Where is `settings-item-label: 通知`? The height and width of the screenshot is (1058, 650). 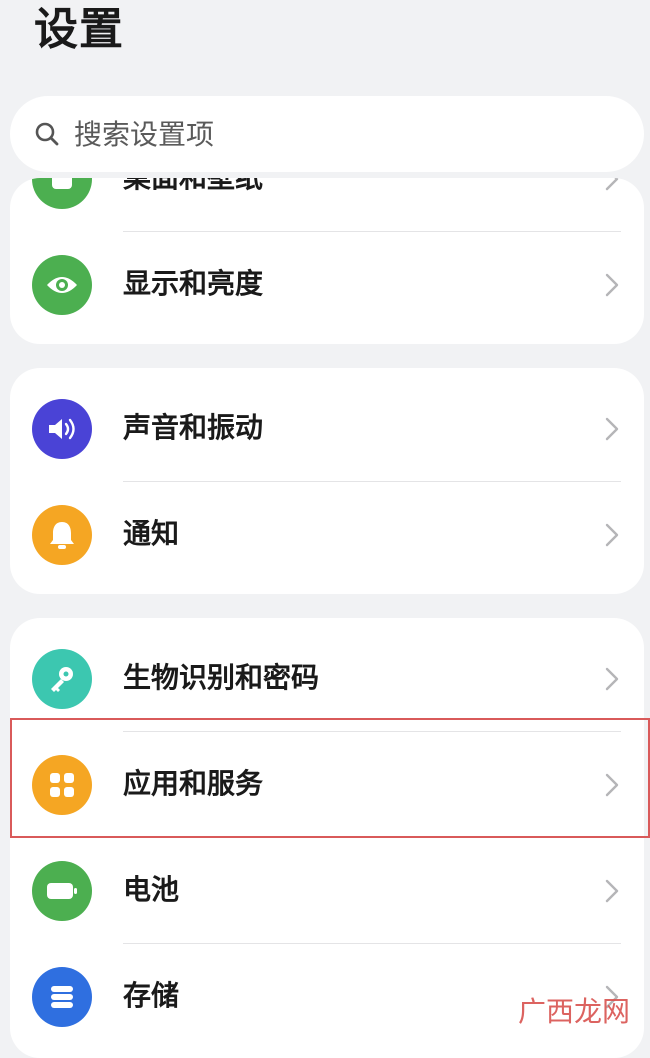 settings-item-label: 通知 is located at coordinates (151, 533).